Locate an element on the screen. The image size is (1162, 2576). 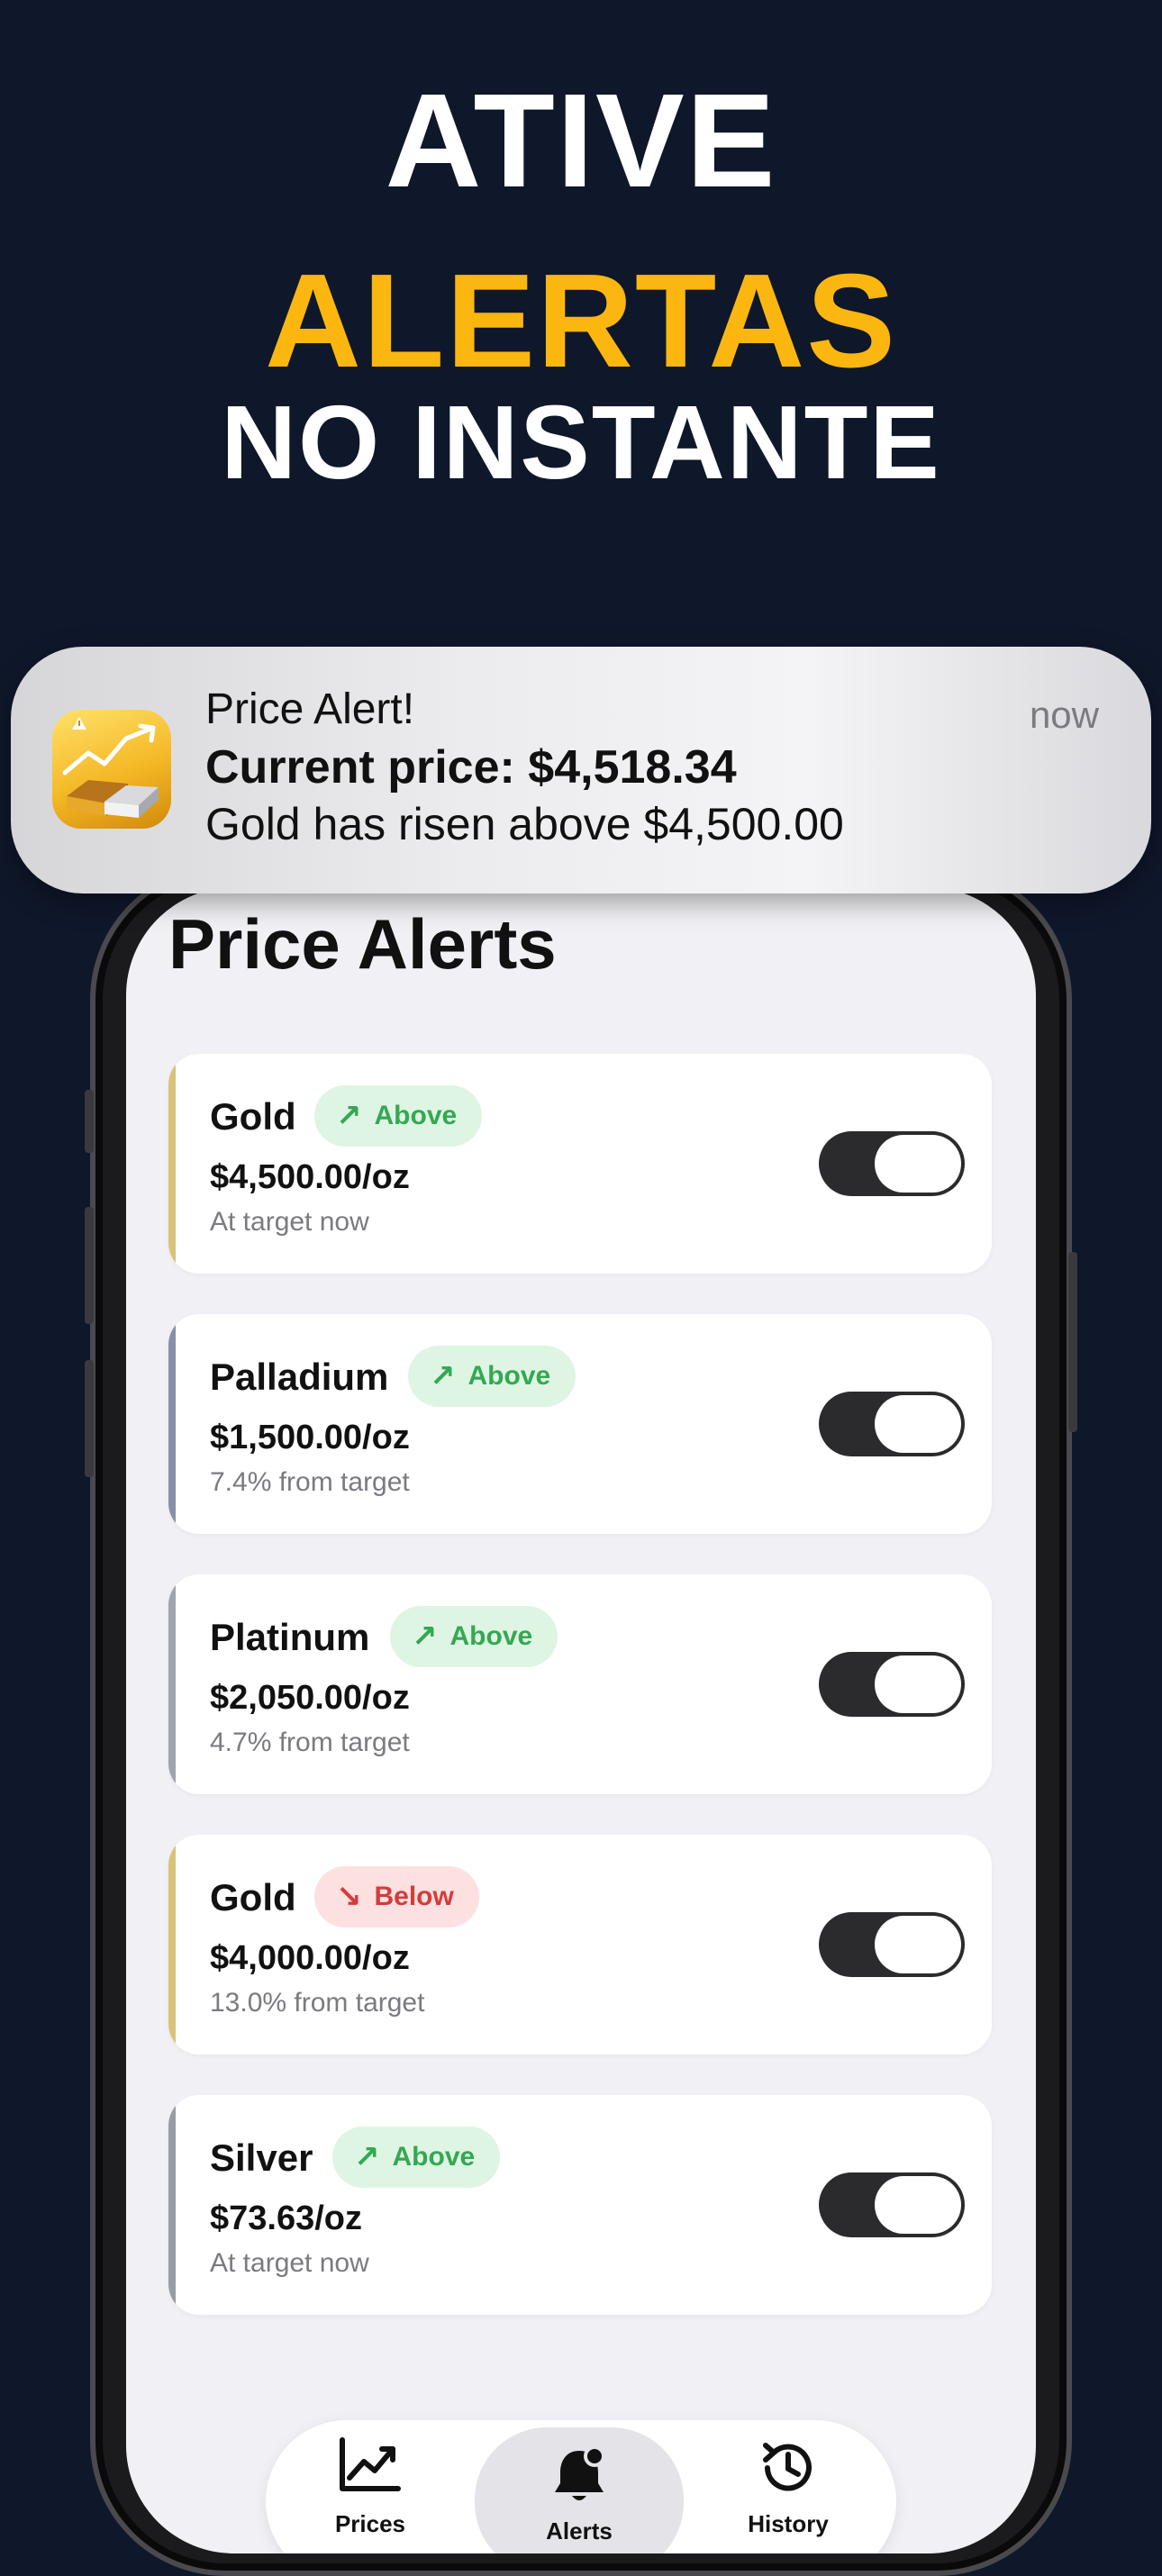
alert-card-gold-above: Gold ↗ Above $4,500.00/oz At target now is located at coordinates (580, 1164).